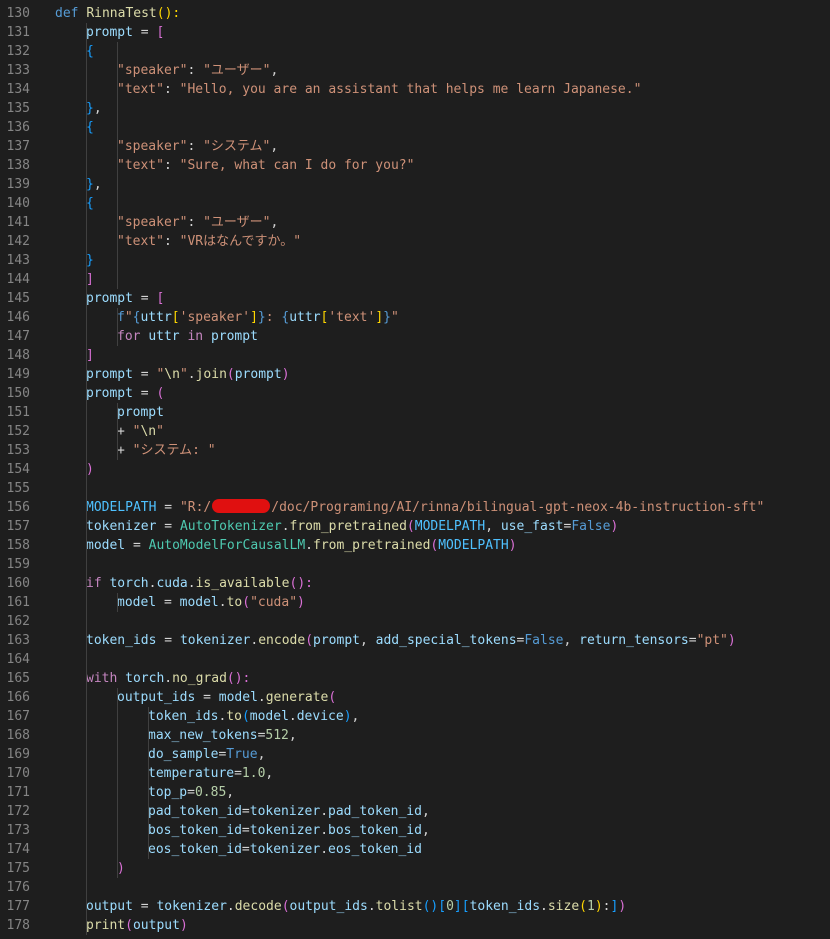 Image resolution: width=830 pixels, height=939 pixels. I want to click on code-line: 164, so click(415, 659).